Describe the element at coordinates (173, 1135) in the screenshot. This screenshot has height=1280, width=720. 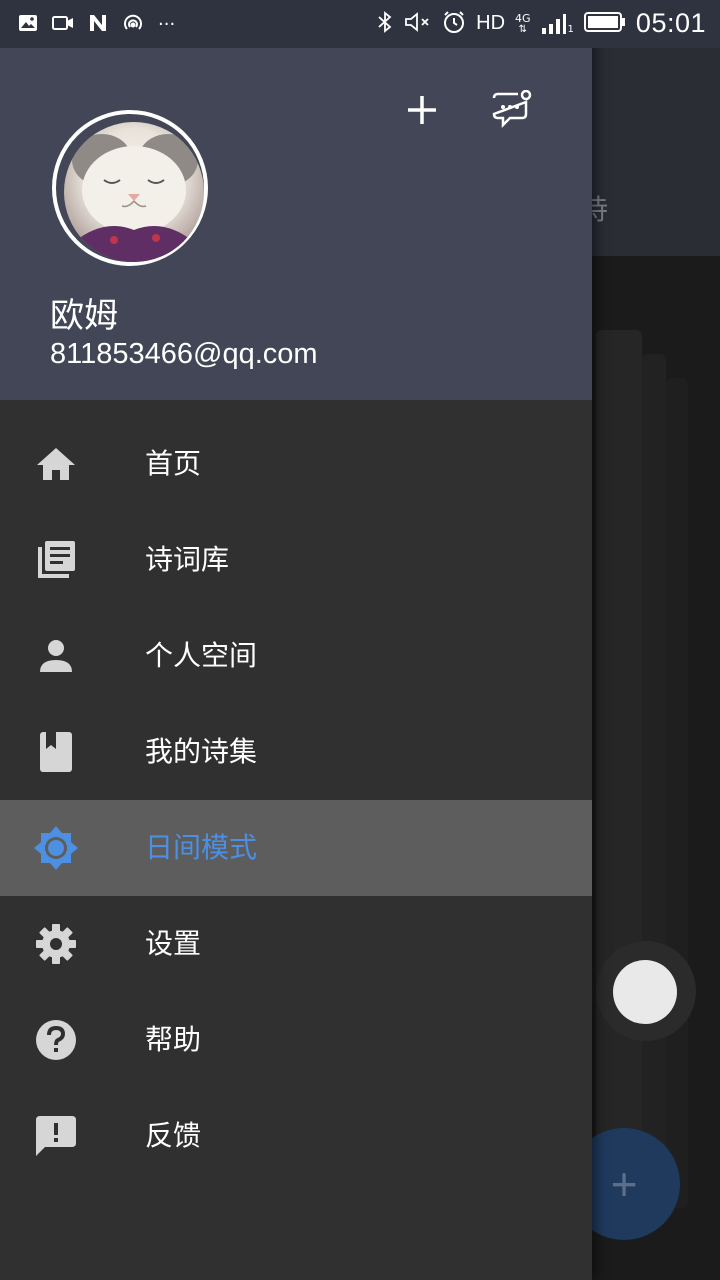
I see `menu-item-label: 反馈` at that location.